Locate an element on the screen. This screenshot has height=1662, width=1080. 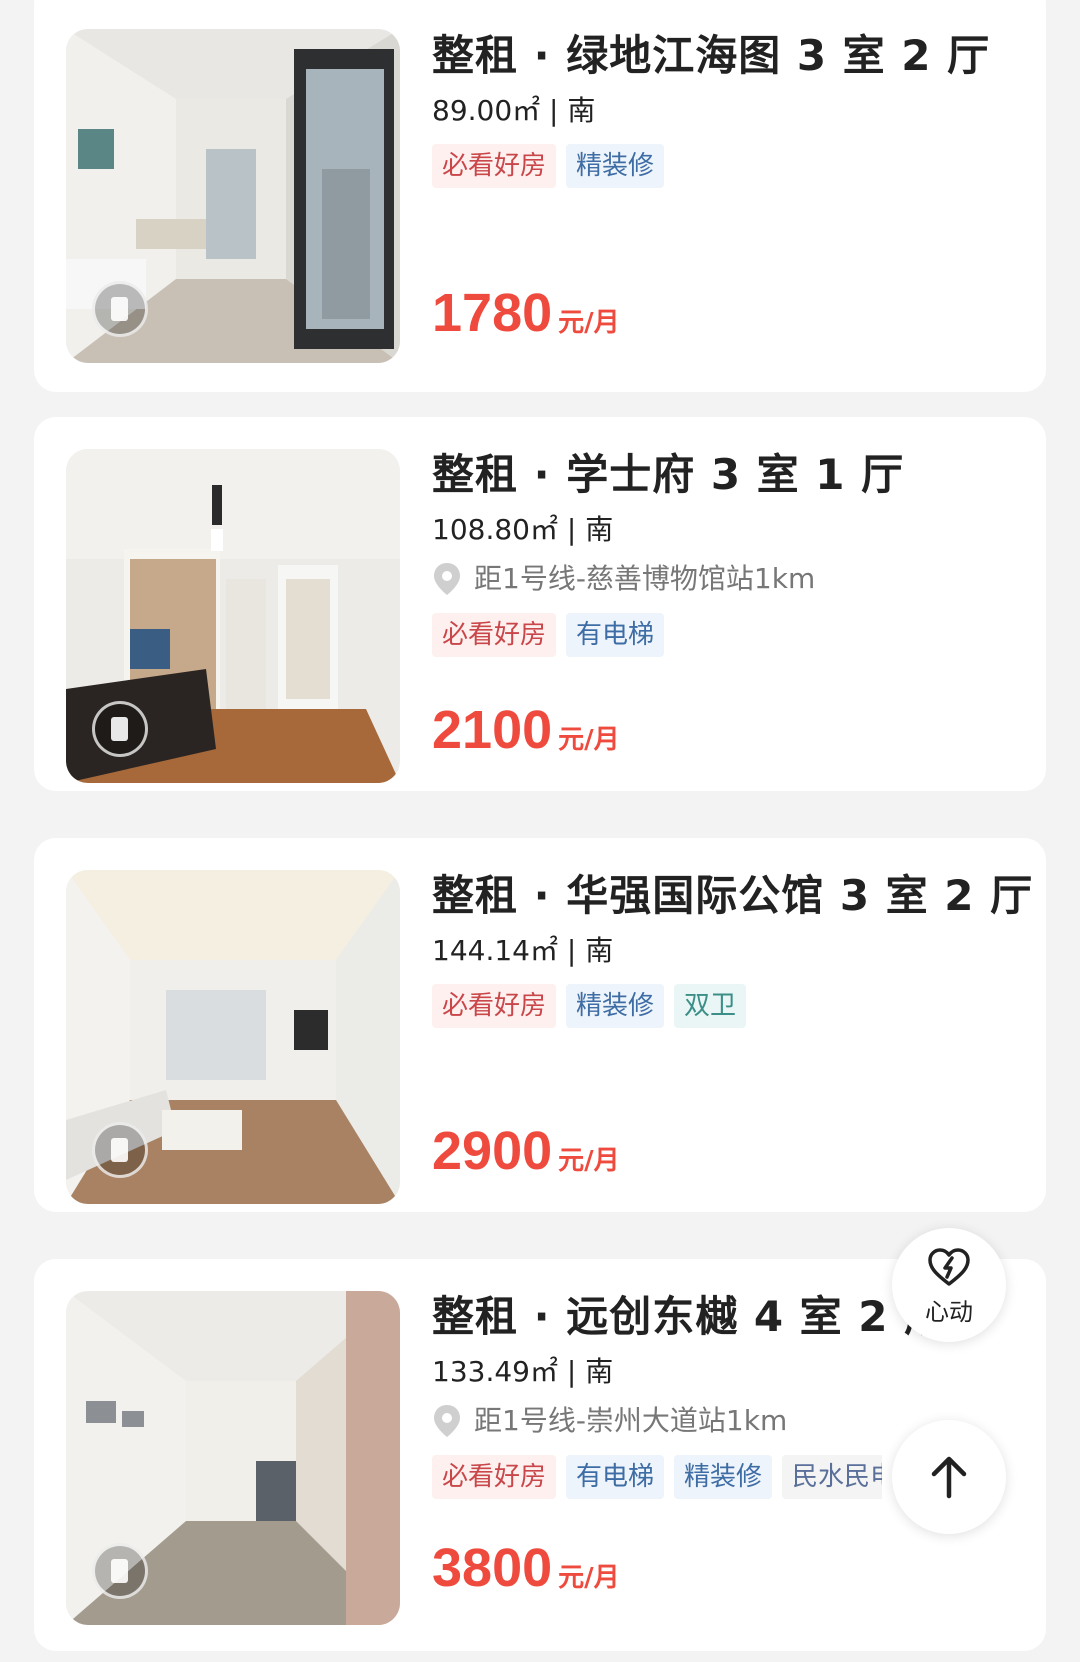
listing-info: 整租 · 绿地江海图 3 室 2 厅 89.00㎡ | 南 必看好房 精装修 is located at coordinates (717, 109).